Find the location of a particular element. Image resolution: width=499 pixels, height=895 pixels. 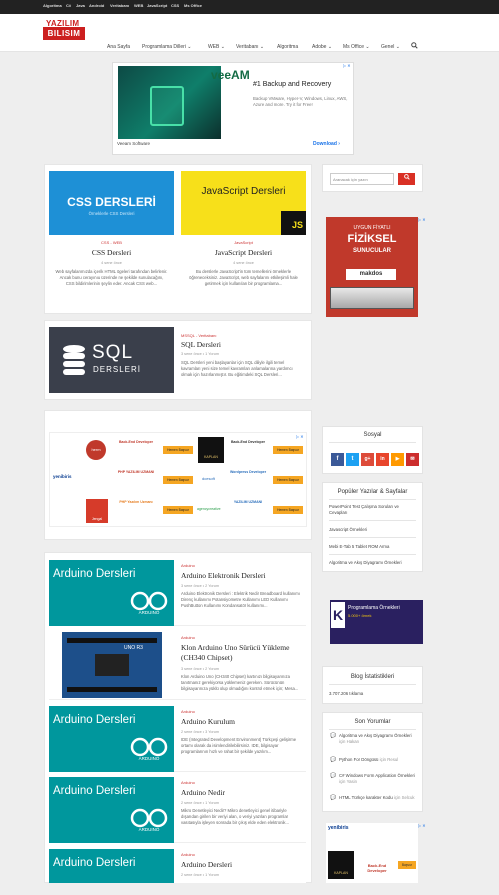

nav-item-database: Veritabanı ⌄ is located at coordinates (250, 47).